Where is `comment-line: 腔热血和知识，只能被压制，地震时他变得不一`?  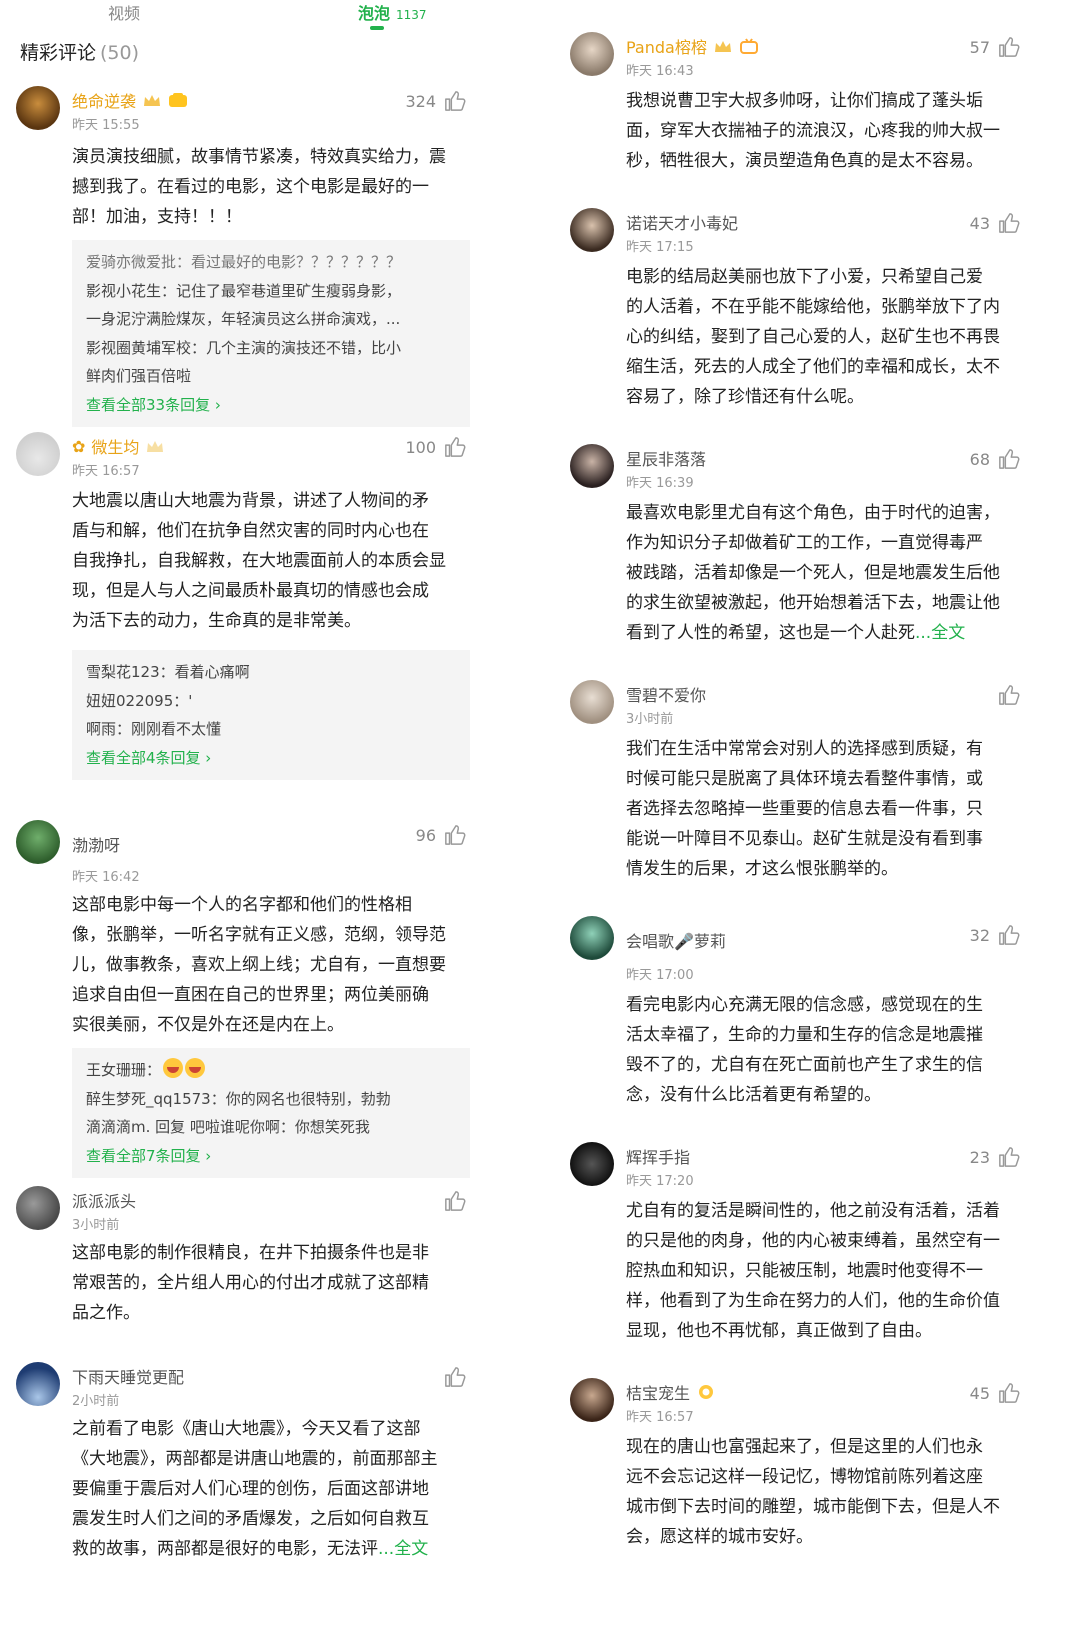 comment-line: 腔热血和知识，只能被压制，地震时他变得不一 is located at coordinates (804, 1271).